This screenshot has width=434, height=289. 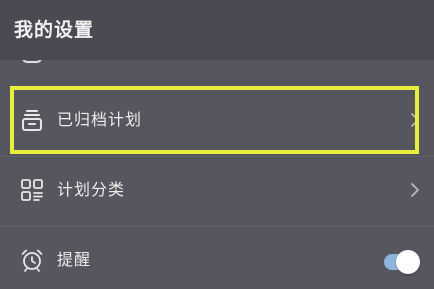 I want to click on reminder-toggle, so click(x=402, y=262).